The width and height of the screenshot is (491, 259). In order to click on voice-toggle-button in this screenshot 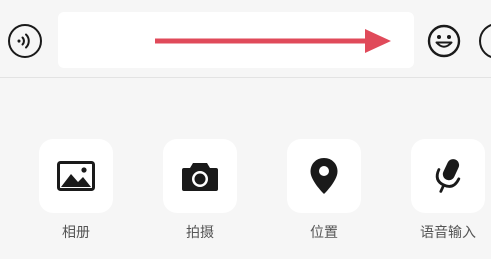, I will do `click(25, 41)`.